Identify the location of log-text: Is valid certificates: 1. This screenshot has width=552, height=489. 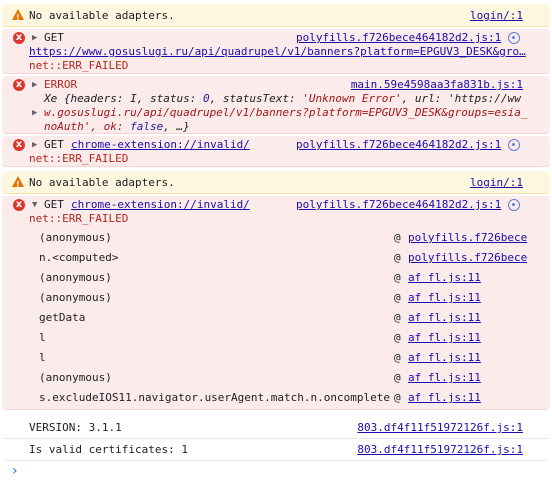
(108, 449).